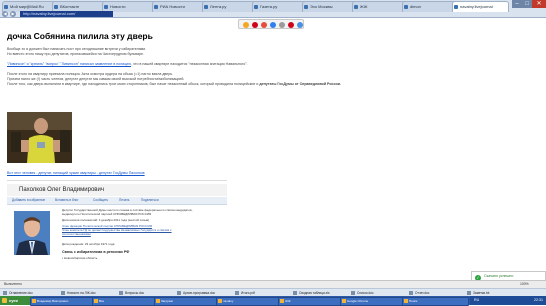 The image size is (546, 306). Describe the element at coordinates (538, 300) in the screenshot. I see `clock: 22:31` at that location.